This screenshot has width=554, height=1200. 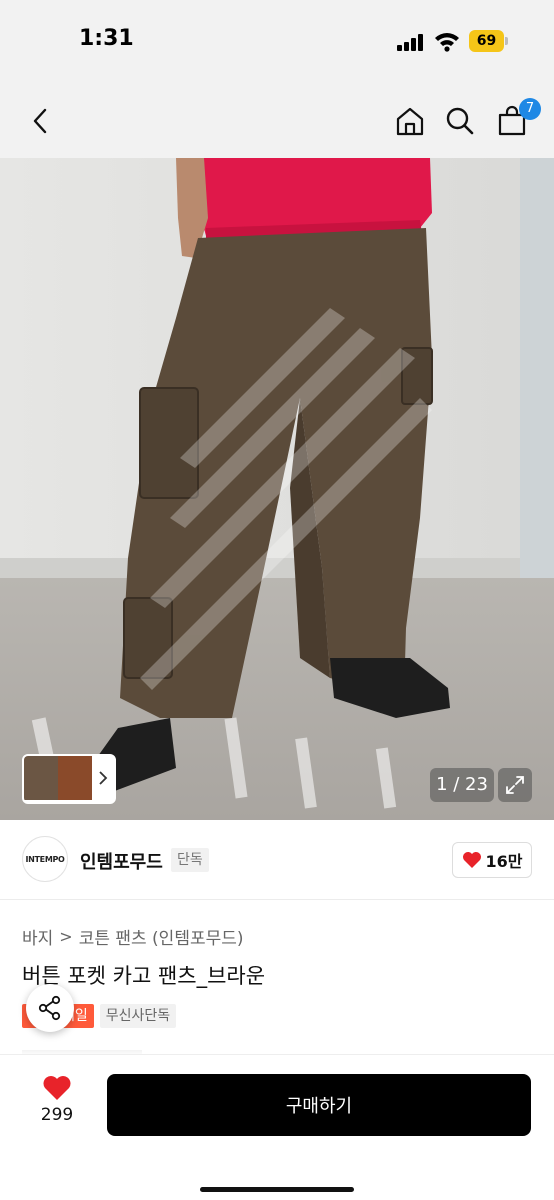 I want to click on cart-count-badge: 7, so click(x=530, y=109).